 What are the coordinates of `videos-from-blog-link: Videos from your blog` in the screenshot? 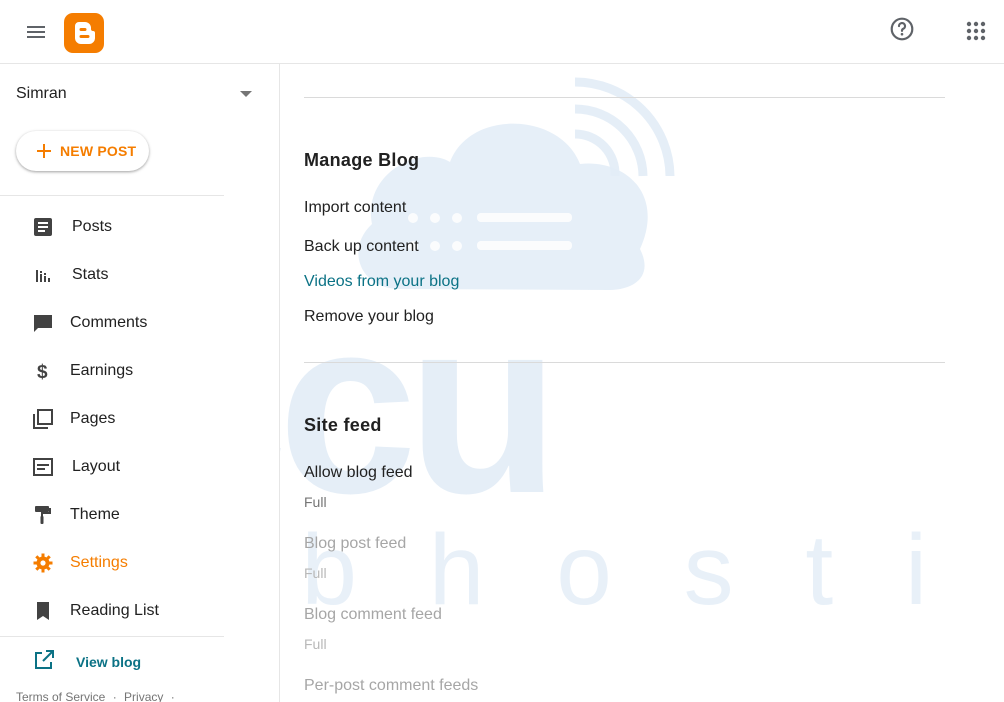 It's located at (381, 282).